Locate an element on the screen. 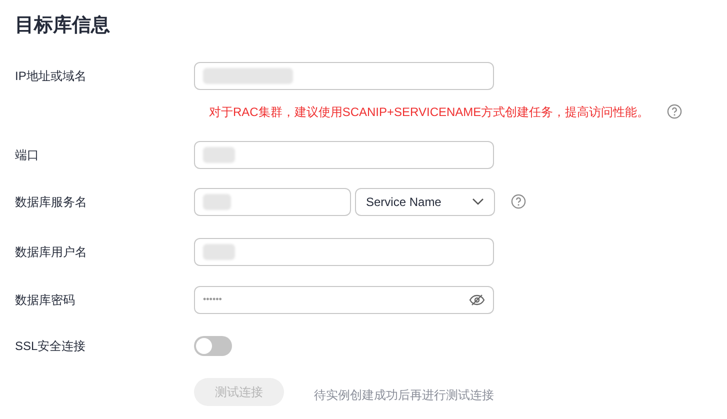  field-label: SSL安全连接 is located at coordinates (51, 346).